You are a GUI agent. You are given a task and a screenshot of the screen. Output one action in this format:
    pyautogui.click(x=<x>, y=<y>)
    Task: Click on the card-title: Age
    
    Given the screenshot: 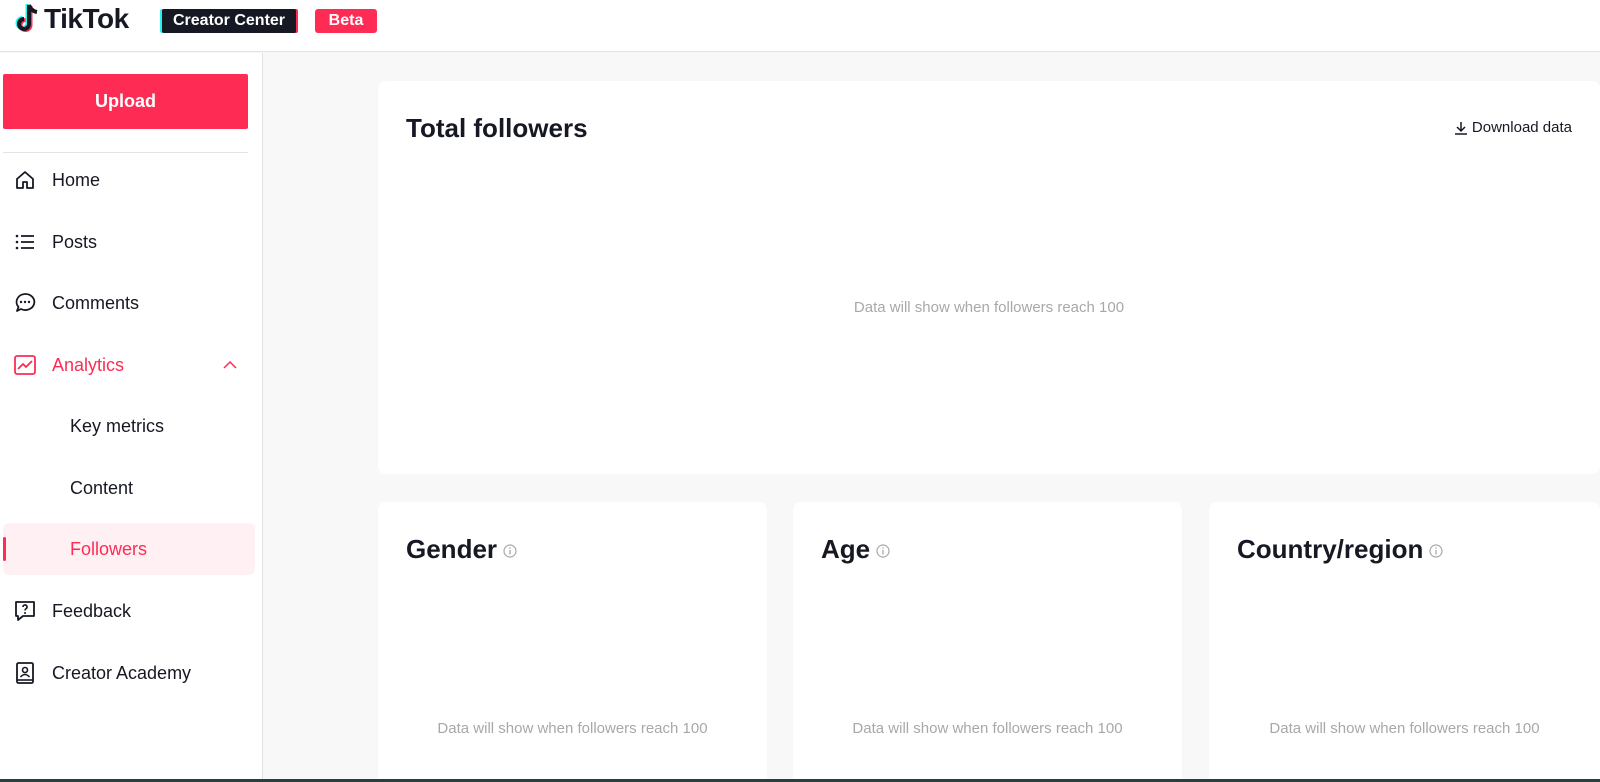 What is the action you would take?
    pyautogui.click(x=855, y=549)
    